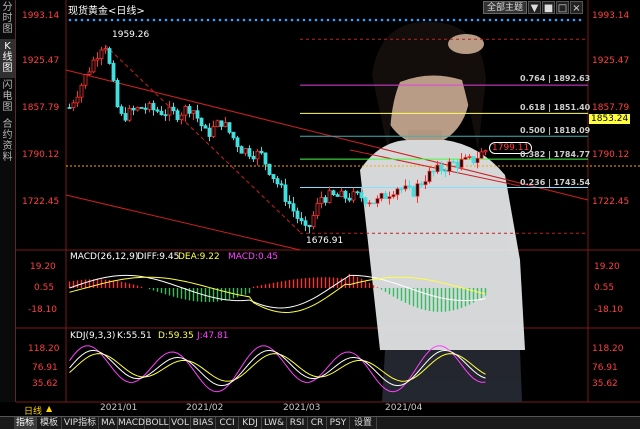  Describe the element at coordinates (43, 310) in the screenshot. I see `macd-axis-left-label: -18.10` at that location.